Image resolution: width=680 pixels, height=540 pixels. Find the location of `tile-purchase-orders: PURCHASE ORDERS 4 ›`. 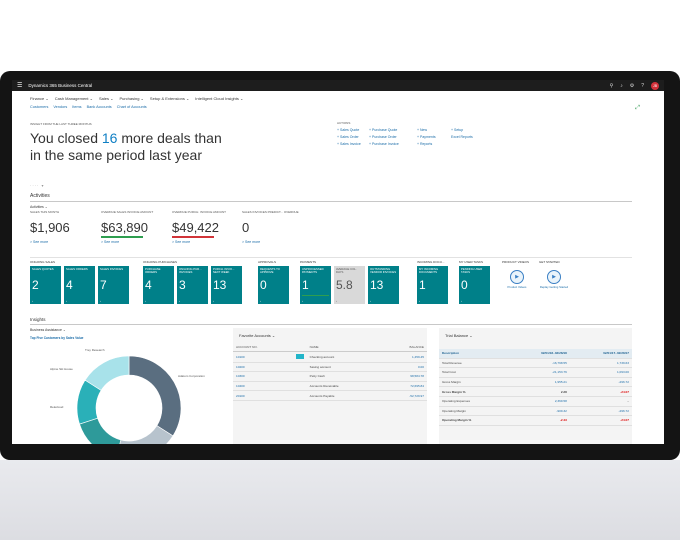

tile-purchase-orders: PURCHASE ORDERS 4 › is located at coordinates (158, 285).